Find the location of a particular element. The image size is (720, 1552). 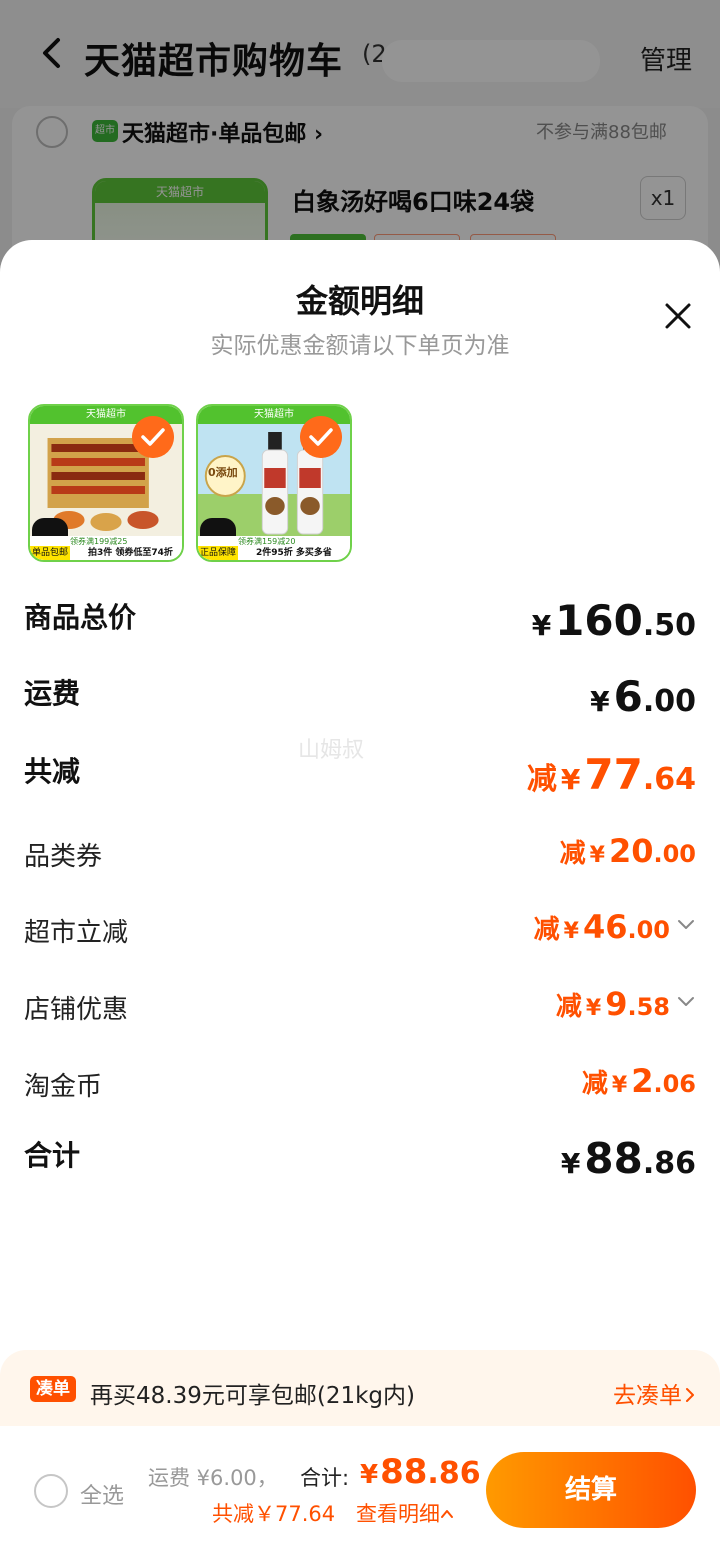

checkout-bar: 全选 运费 ¥6.00， 合计: ¥88.86 共减￥77.64 查看明细 结算 is located at coordinates (360, 1489).